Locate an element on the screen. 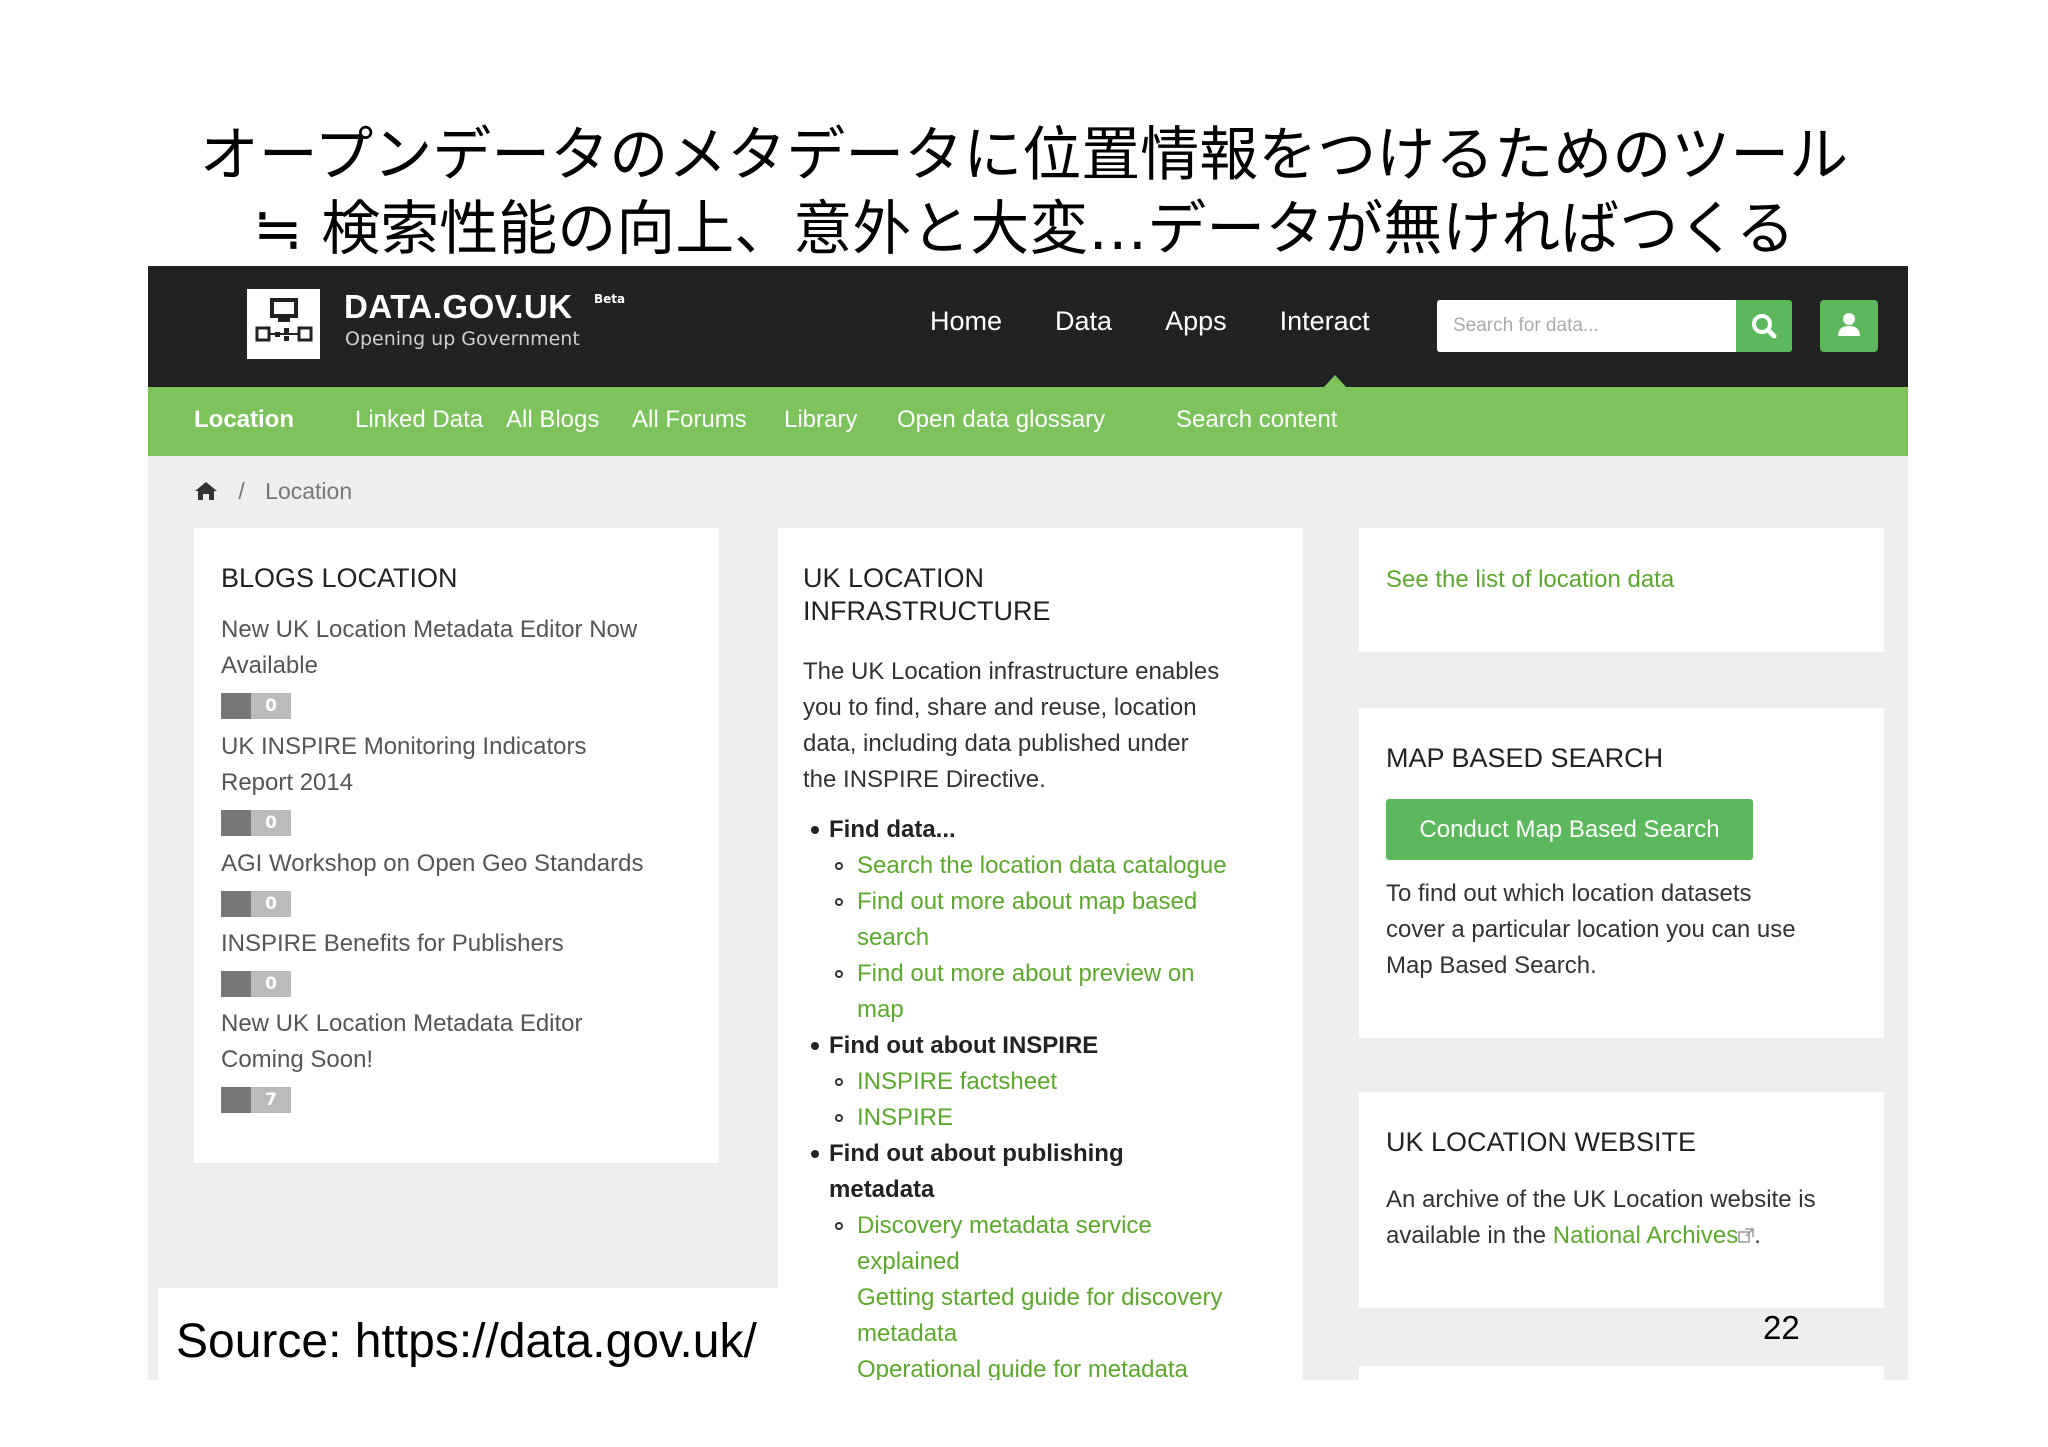  comment-badge-2: 0 is located at coordinates (256, 823).